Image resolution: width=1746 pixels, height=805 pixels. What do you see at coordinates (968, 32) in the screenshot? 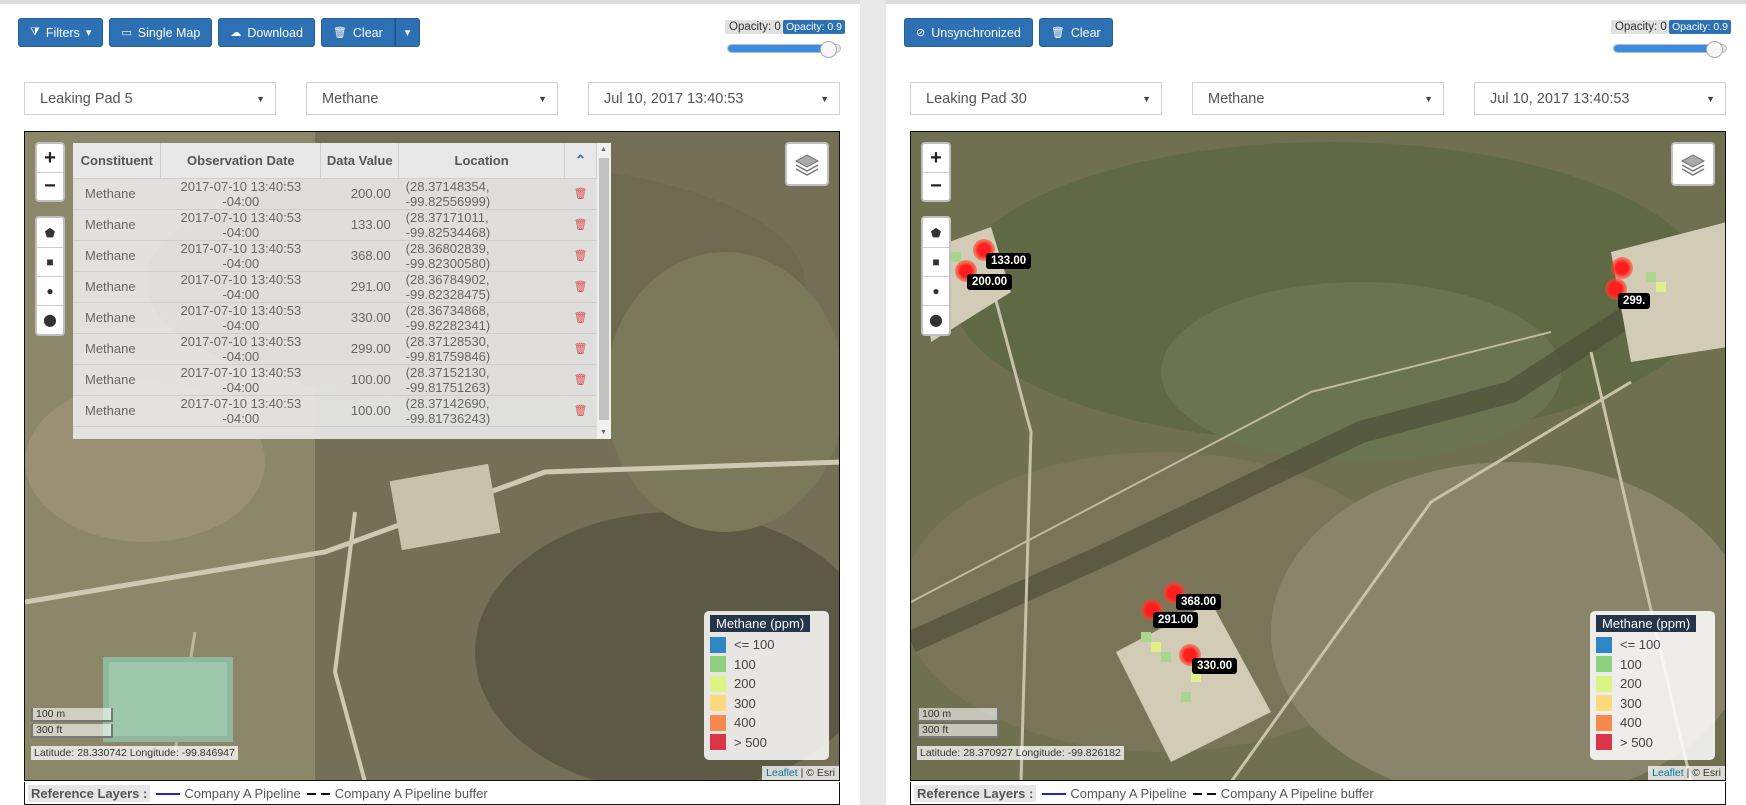
I see `unsynchronized-button: ⊘ Unsynchronized` at bounding box center [968, 32].